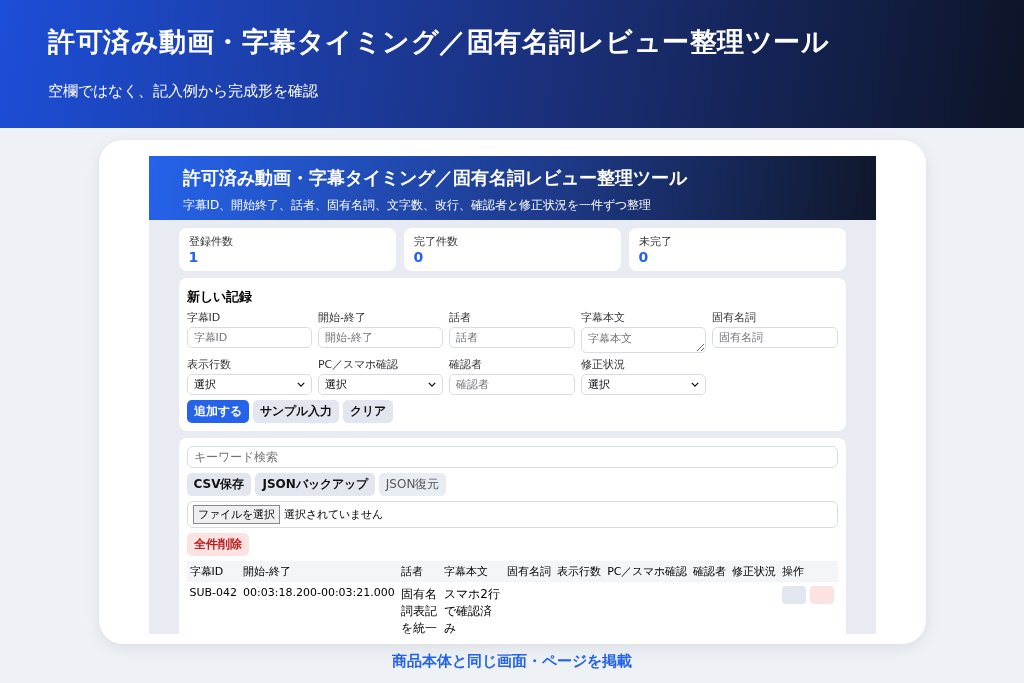 This screenshot has width=1024, height=683. I want to click on field-label: 字幕本文, so click(602, 317).